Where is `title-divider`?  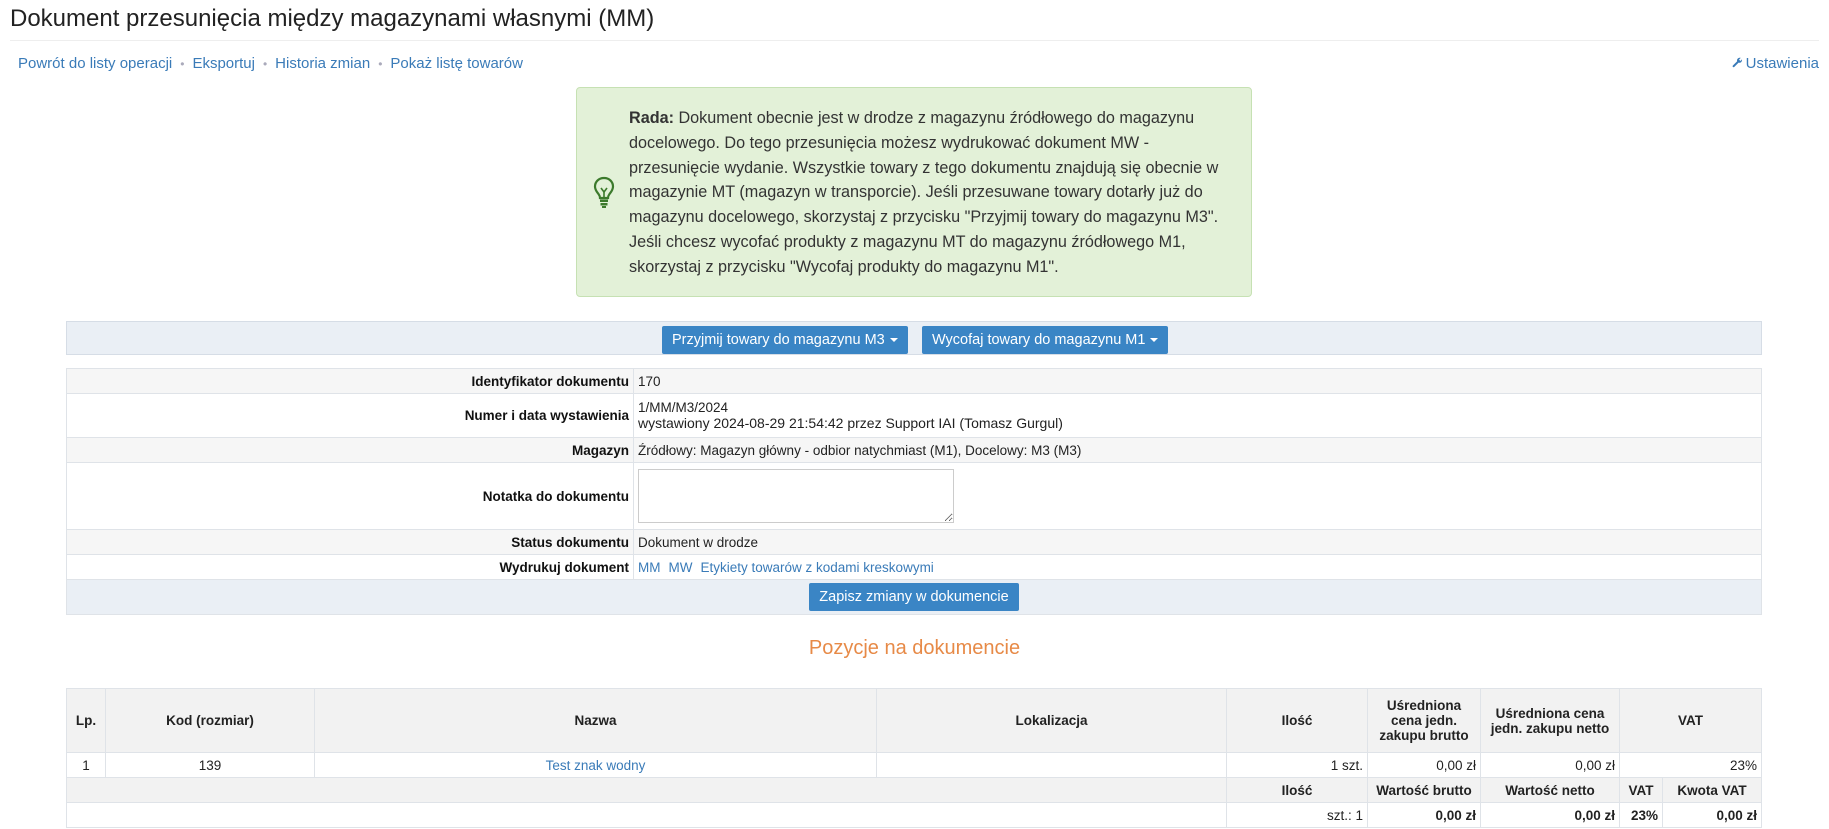
title-divider is located at coordinates (914, 40).